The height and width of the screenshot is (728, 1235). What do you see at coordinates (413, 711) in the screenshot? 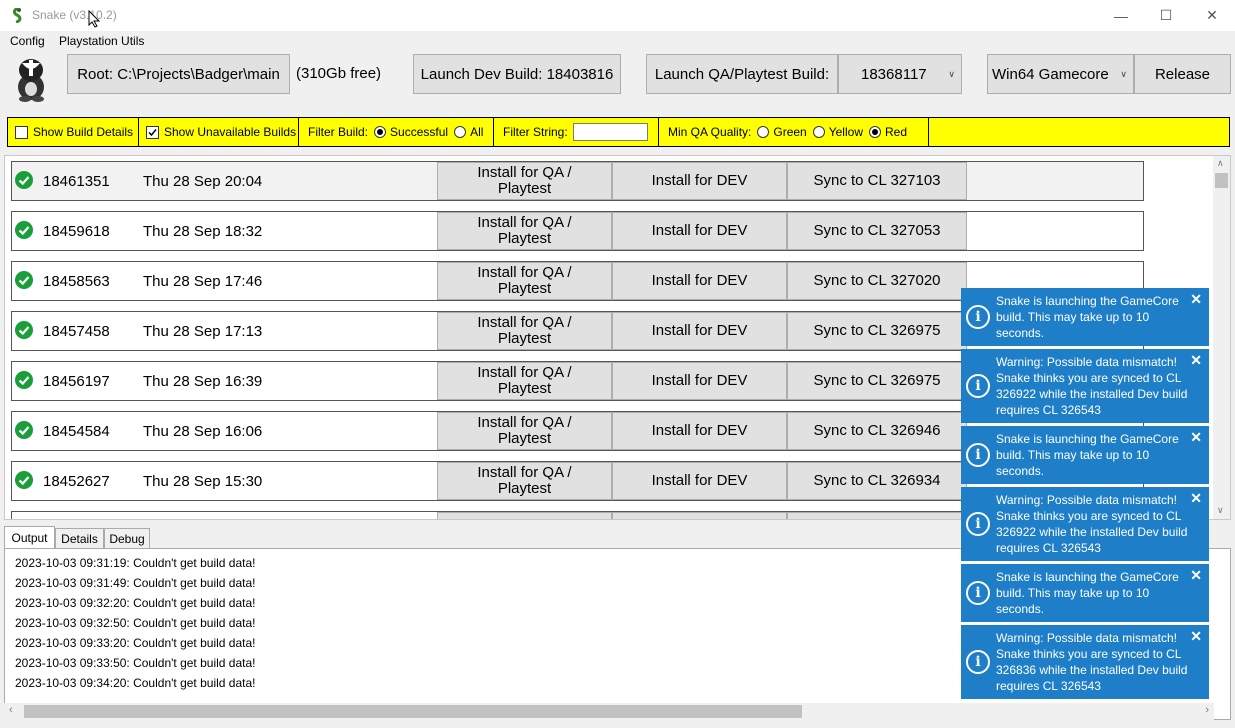
I see `horizontal-scroll-thumb` at bounding box center [413, 711].